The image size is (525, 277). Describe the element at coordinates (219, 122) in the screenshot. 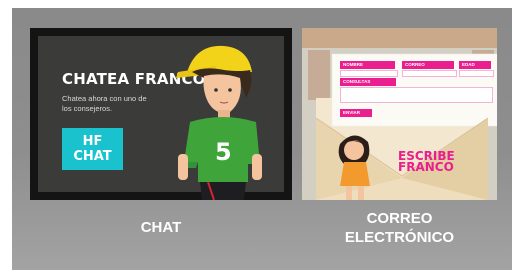

I see `boy-character-illustration: 5` at that location.